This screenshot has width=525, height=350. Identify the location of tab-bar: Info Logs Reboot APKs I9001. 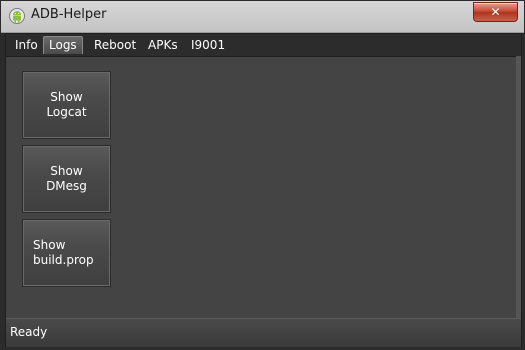
(263, 45).